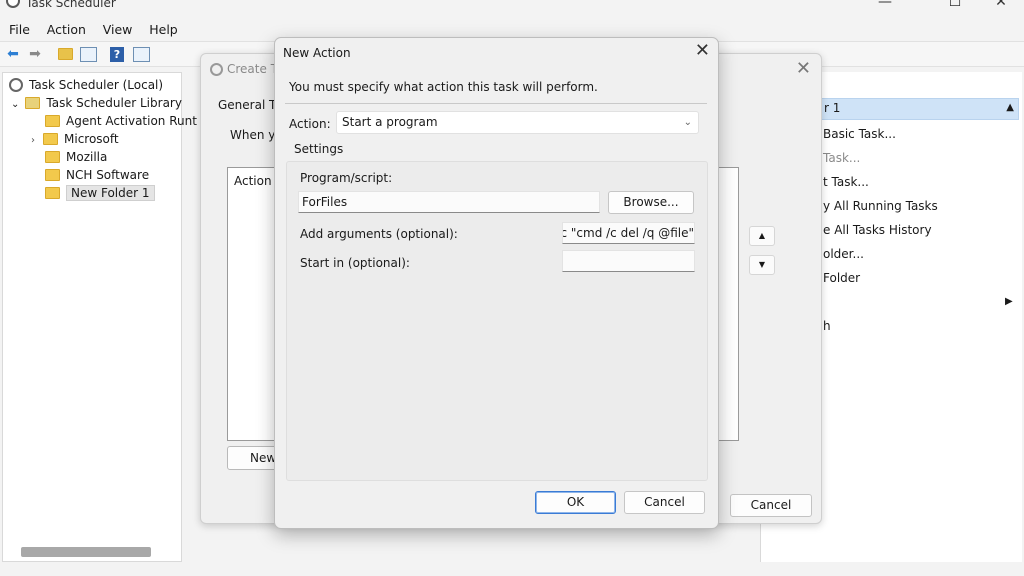  I want to click on horizontal-scrollbar, so click(86, 552).